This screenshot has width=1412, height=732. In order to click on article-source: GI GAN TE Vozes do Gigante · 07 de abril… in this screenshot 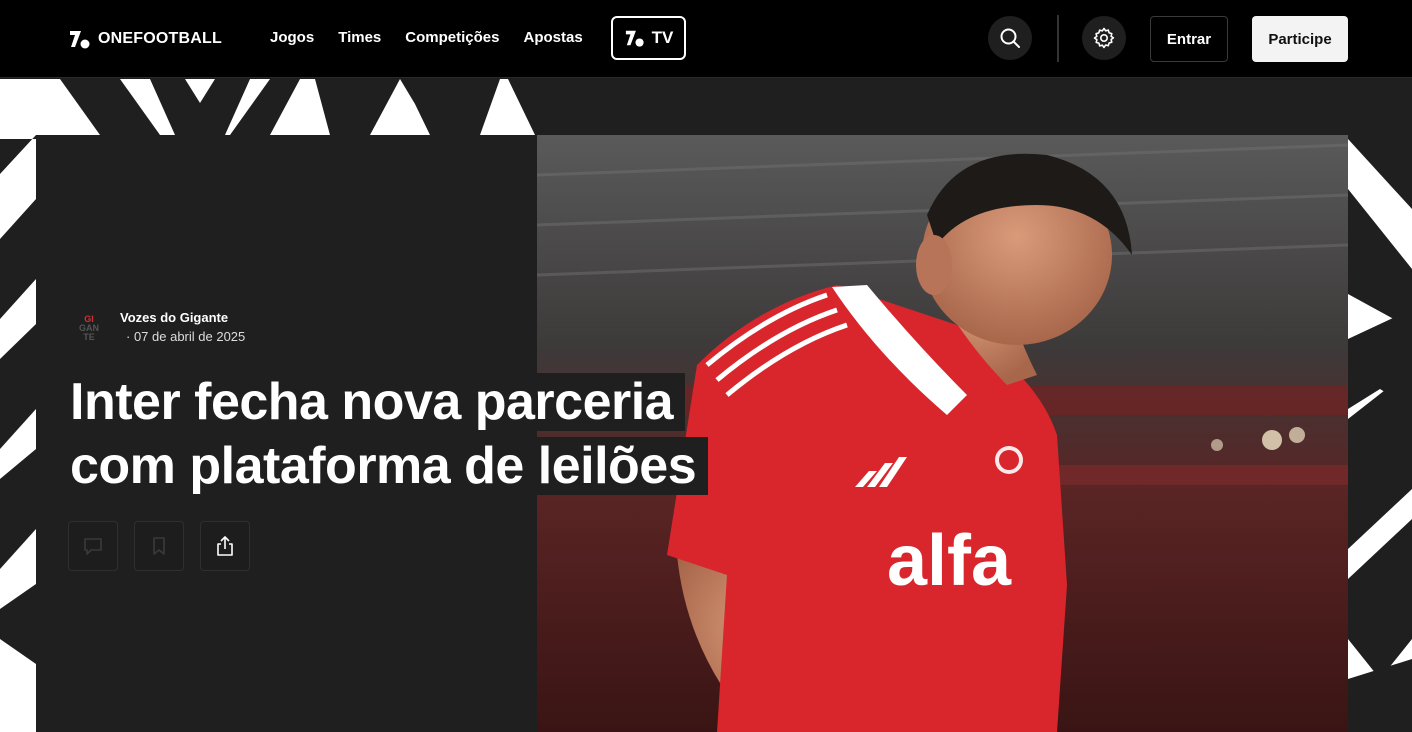, I will do `click(158, 328)`.